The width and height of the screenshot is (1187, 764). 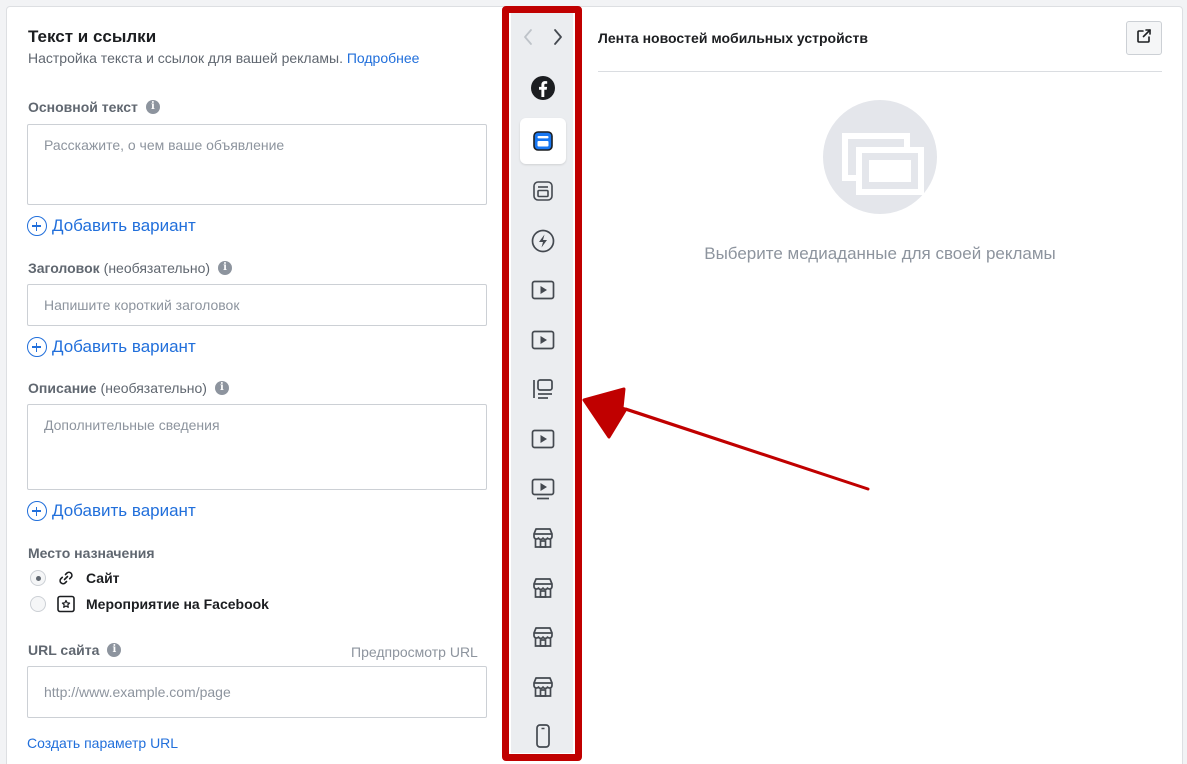 I want to click on annotation-highlight-frame, so click(x=542, y=383).